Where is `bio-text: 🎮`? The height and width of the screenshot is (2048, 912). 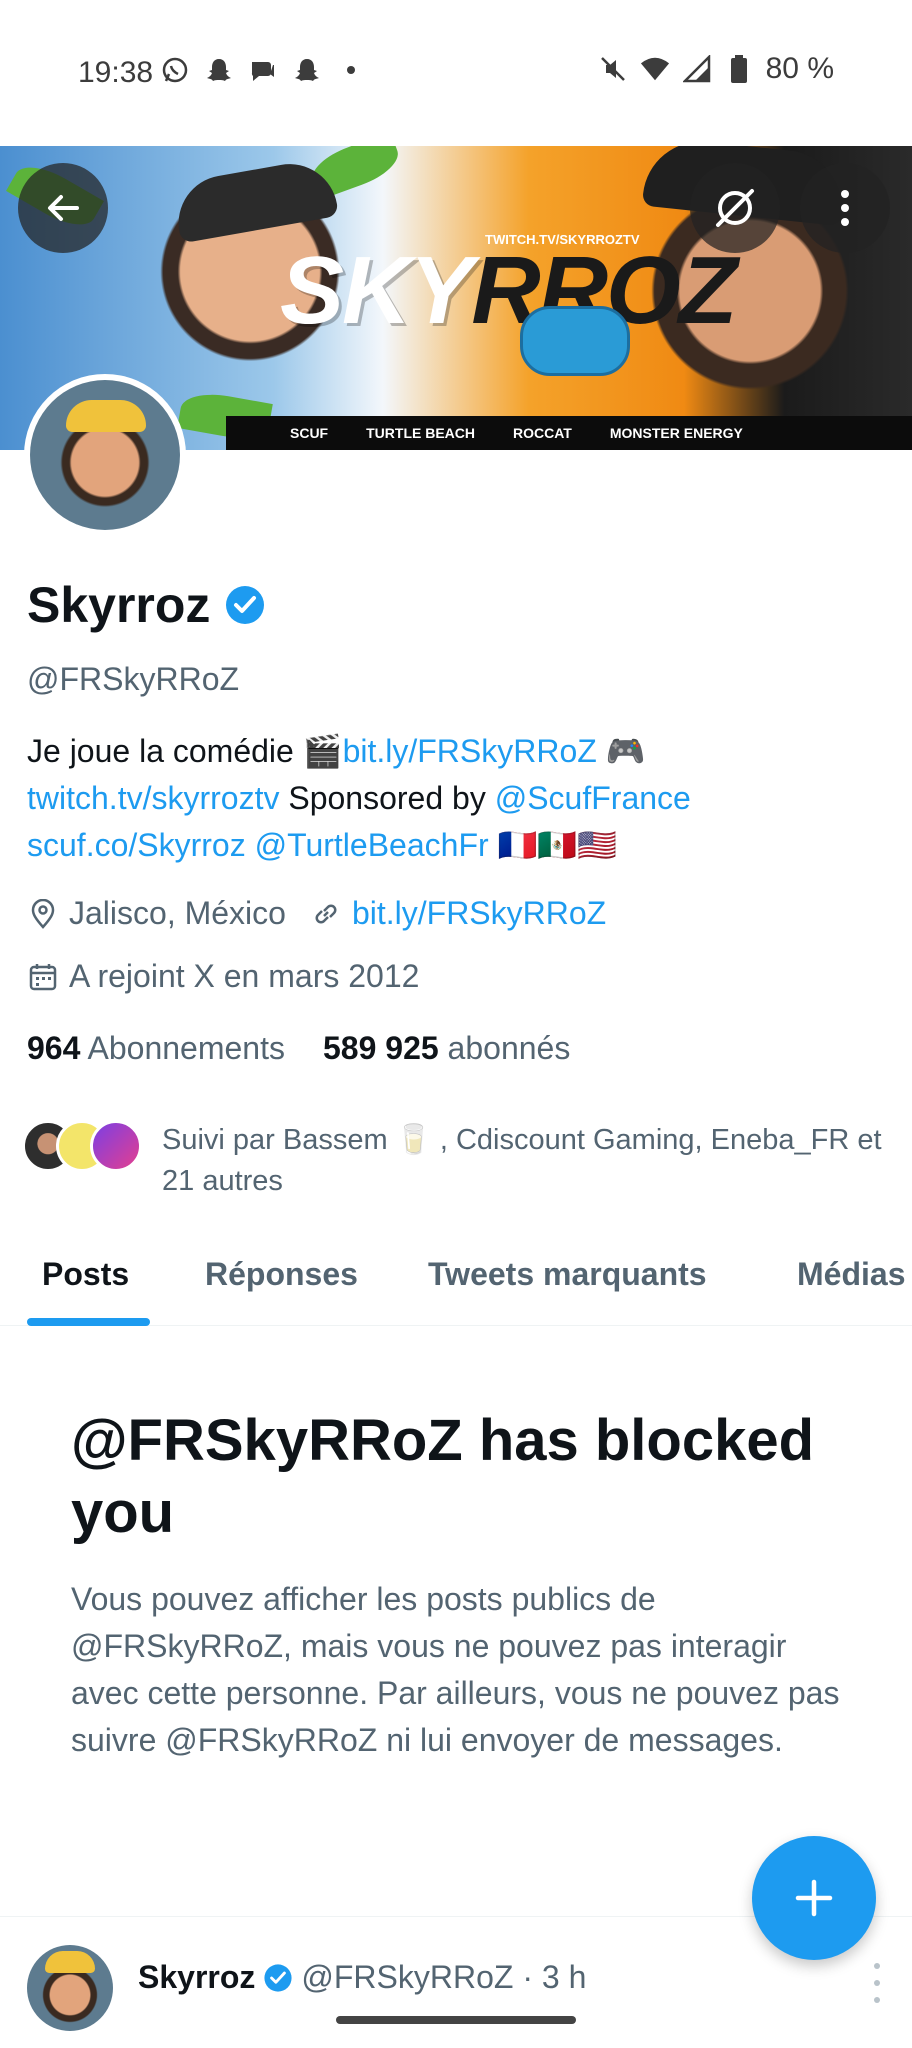 bio-text: 🎮 is located at coordinates (621, 751).